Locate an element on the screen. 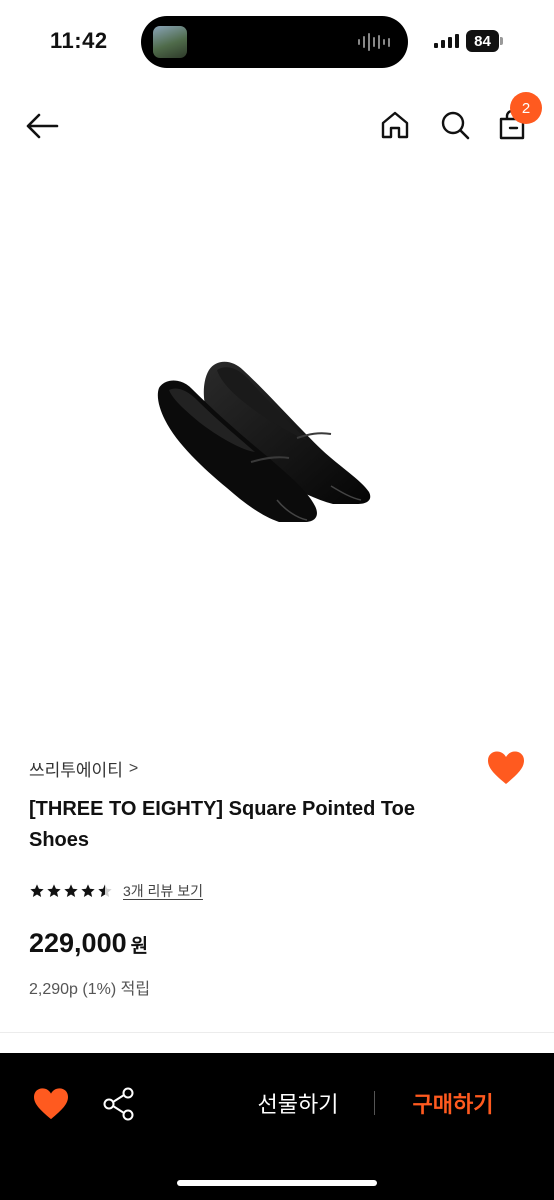 This screenshot has width=554, height=1200. bottom-wishlist-button is located at coordinates (51, 1104).